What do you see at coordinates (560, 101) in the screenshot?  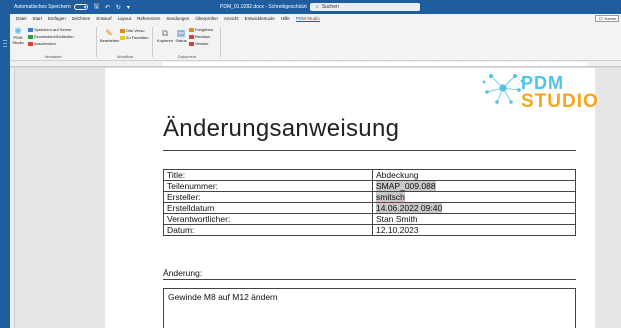 I see `logo-text-studio: STUDIO` at bounding box center [560, 101].